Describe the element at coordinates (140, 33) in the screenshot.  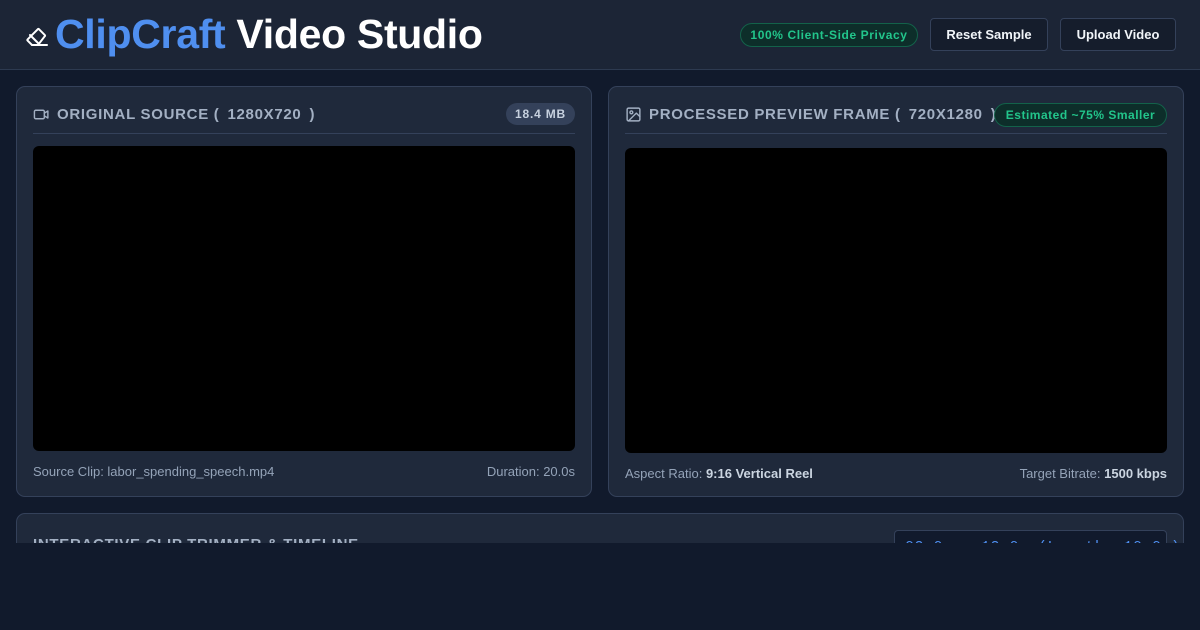
I see `app-title-accent: ClipCraft` at that location.